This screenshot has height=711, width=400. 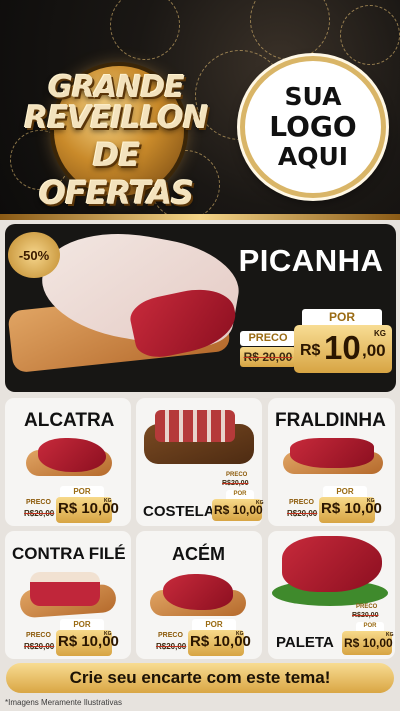 I want to click on costela-image, so click(x=195, y=426).